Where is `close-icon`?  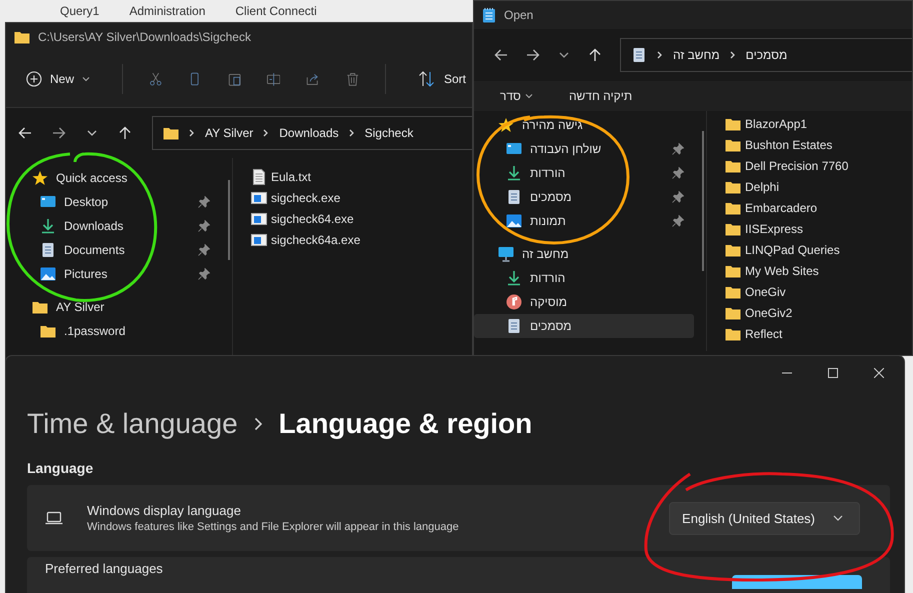
close-icon is located at coordinates (879, 373).